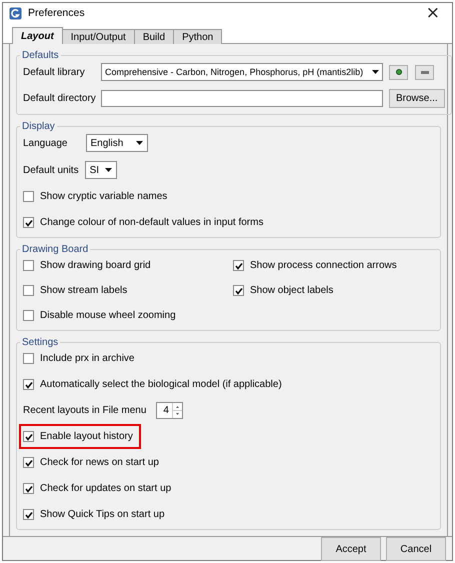  I want to click on field-label: Recent layouts in File menu, so click(84, 410).